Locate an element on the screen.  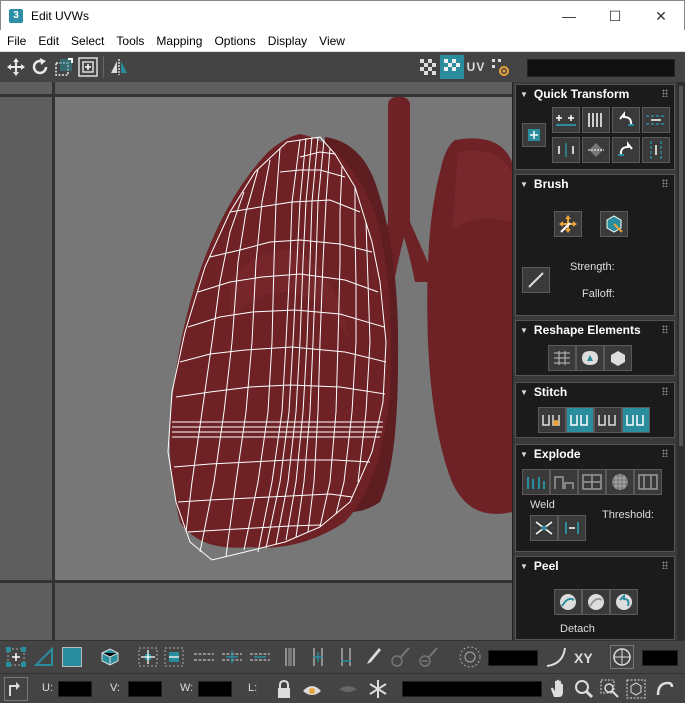
straighten-selection-icon is located at coordinates (562, 358).